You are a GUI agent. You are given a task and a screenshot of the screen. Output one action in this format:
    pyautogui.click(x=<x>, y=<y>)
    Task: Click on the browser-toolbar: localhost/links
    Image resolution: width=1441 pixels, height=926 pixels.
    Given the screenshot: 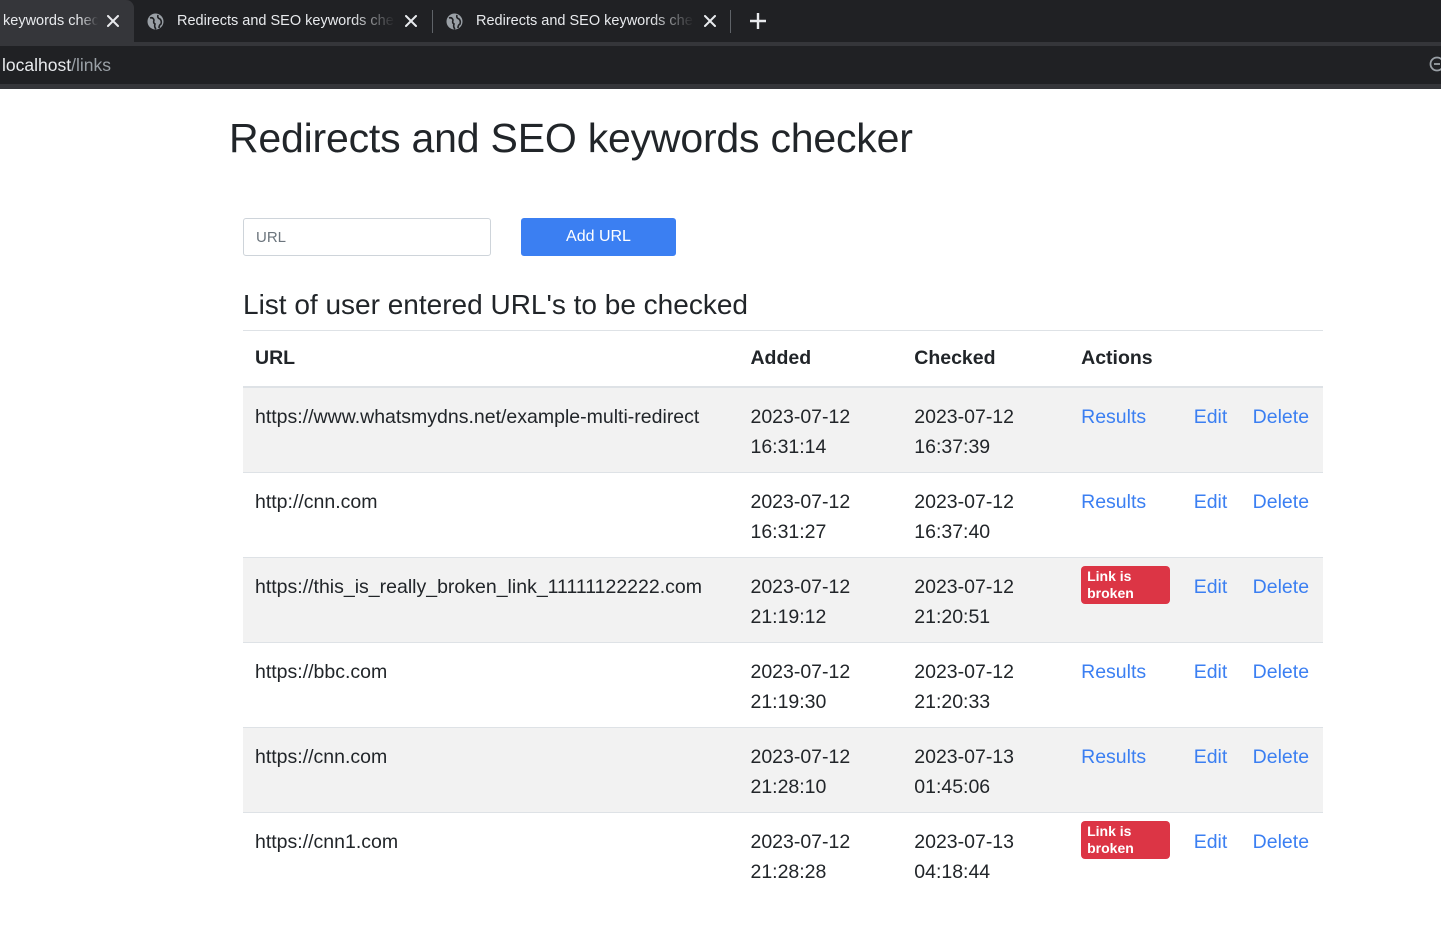 What is the action you would take?
    pyautogui.click(x=720, y=65)
    